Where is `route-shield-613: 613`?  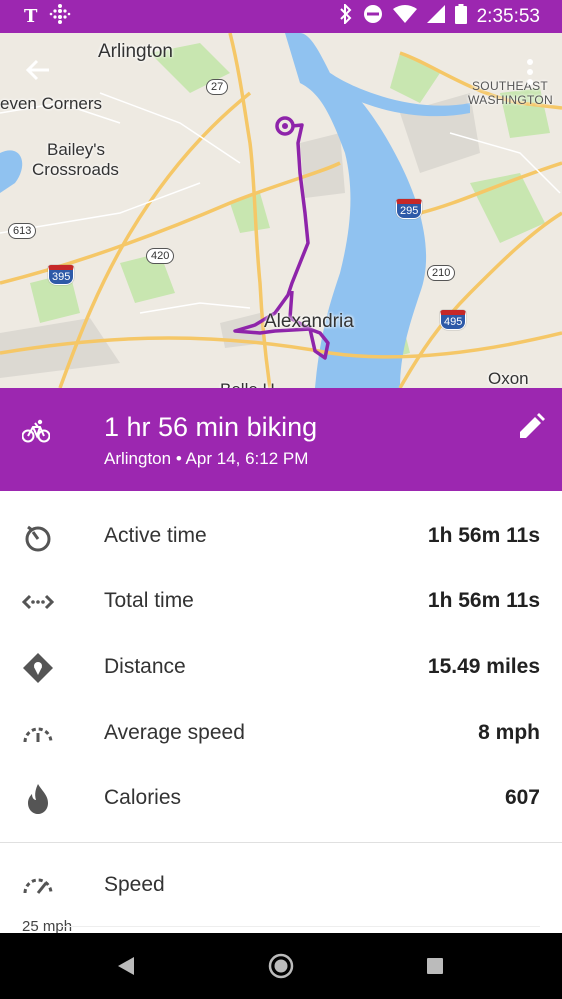 route-shield-613: 613 is located at coordinates (22, 231).